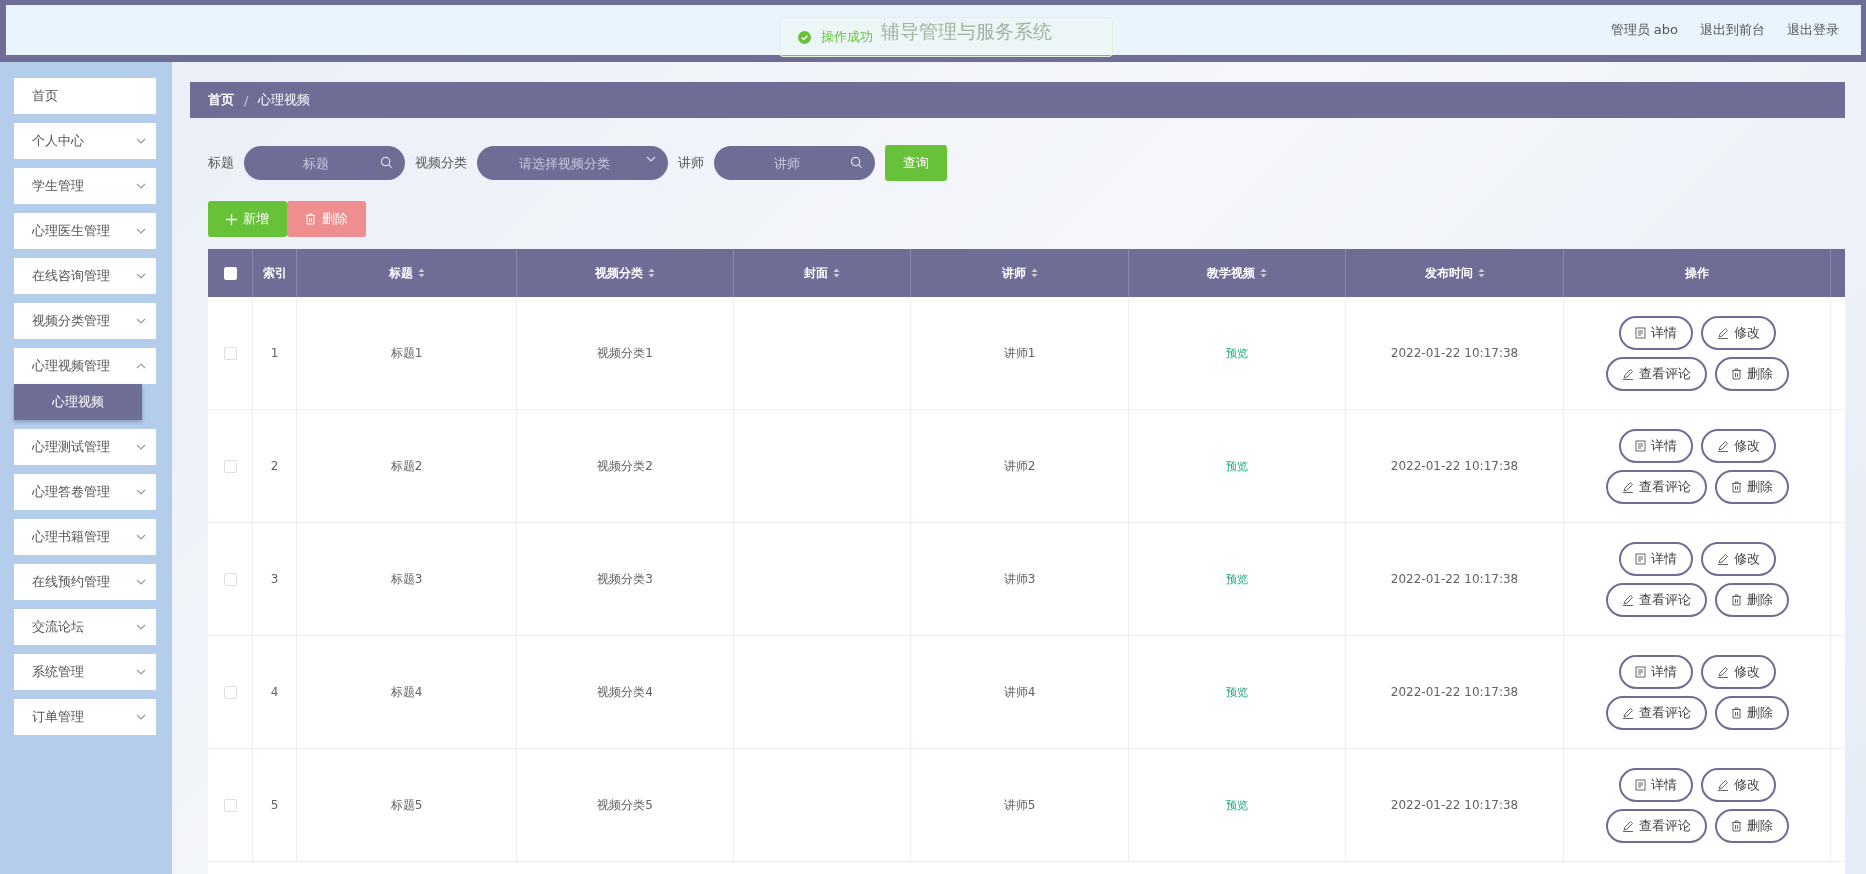  Describe the element at coordinates (85, 141) in the screenshot. I see `sidebar-item: 个人中心` at that location.